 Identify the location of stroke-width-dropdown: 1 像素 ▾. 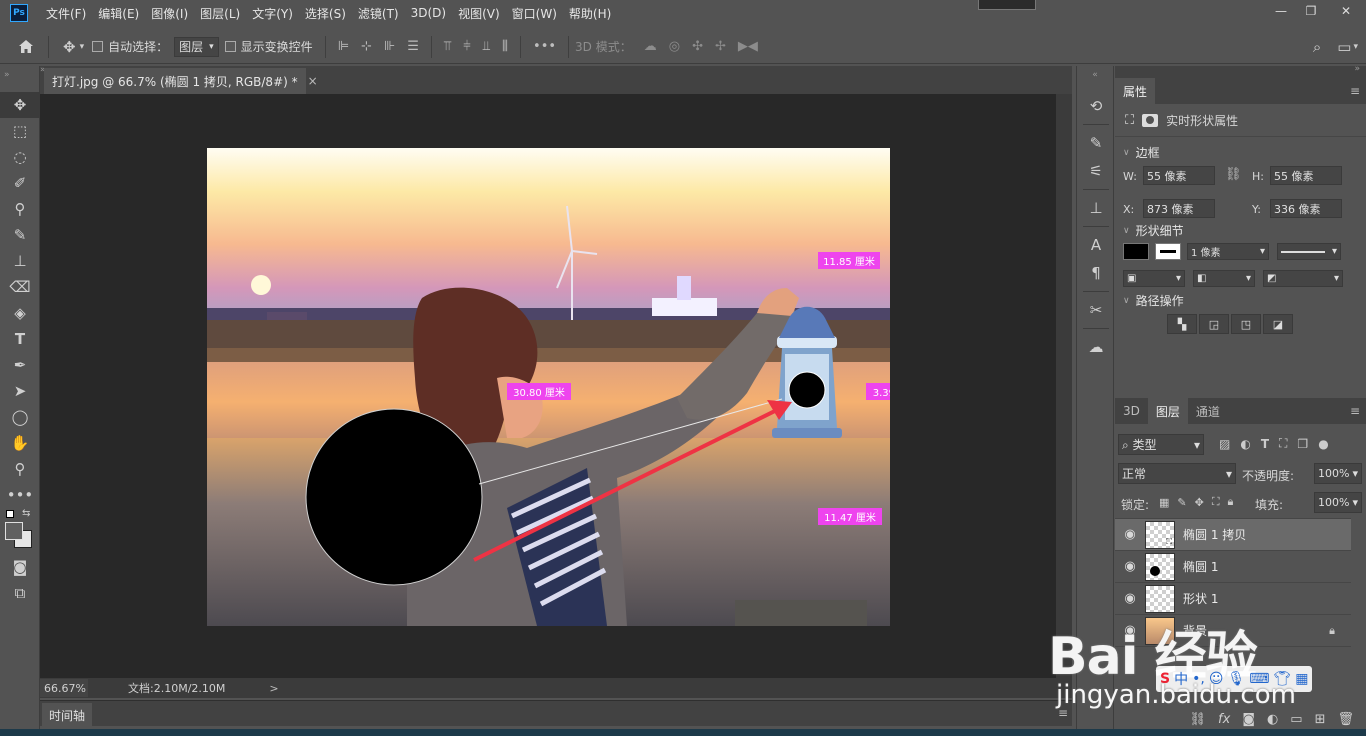
(1228, 251).